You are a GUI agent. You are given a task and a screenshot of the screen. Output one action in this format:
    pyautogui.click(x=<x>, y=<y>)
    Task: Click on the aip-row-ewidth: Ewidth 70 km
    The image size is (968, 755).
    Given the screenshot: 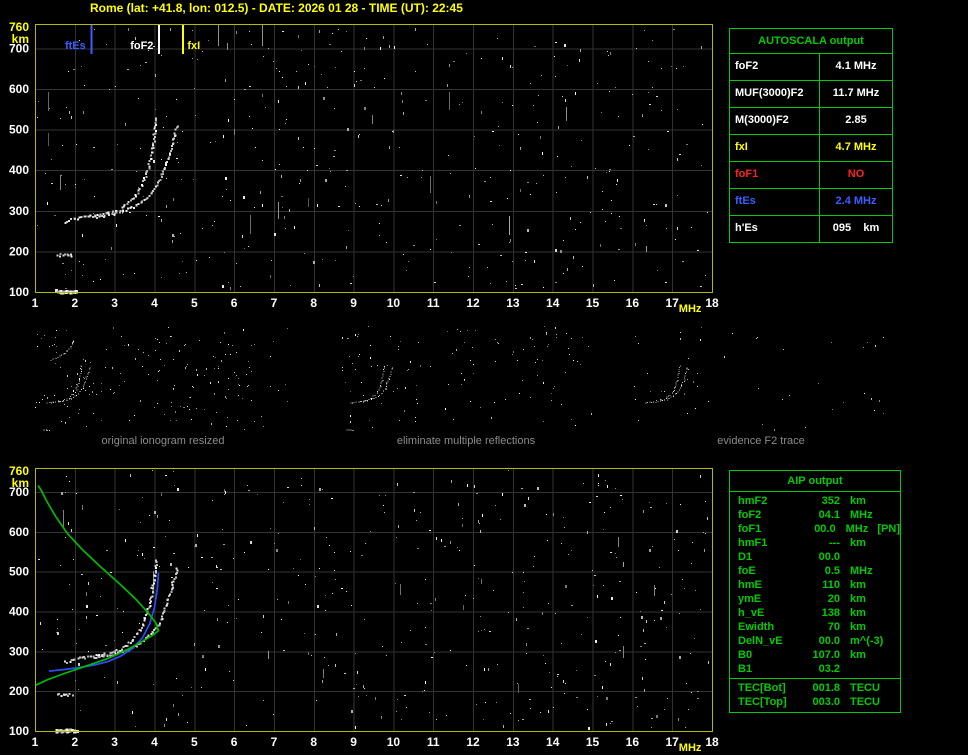 What is the action you would take?
    pyautogui.click(x=815, y=627)
    